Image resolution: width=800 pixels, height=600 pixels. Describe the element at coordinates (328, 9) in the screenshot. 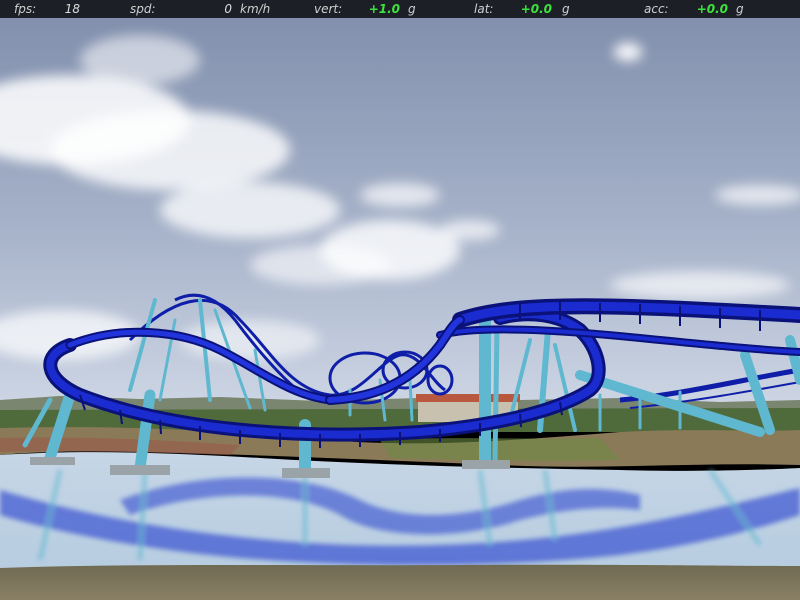

I see `vertical-g-label: vert:` at that location.